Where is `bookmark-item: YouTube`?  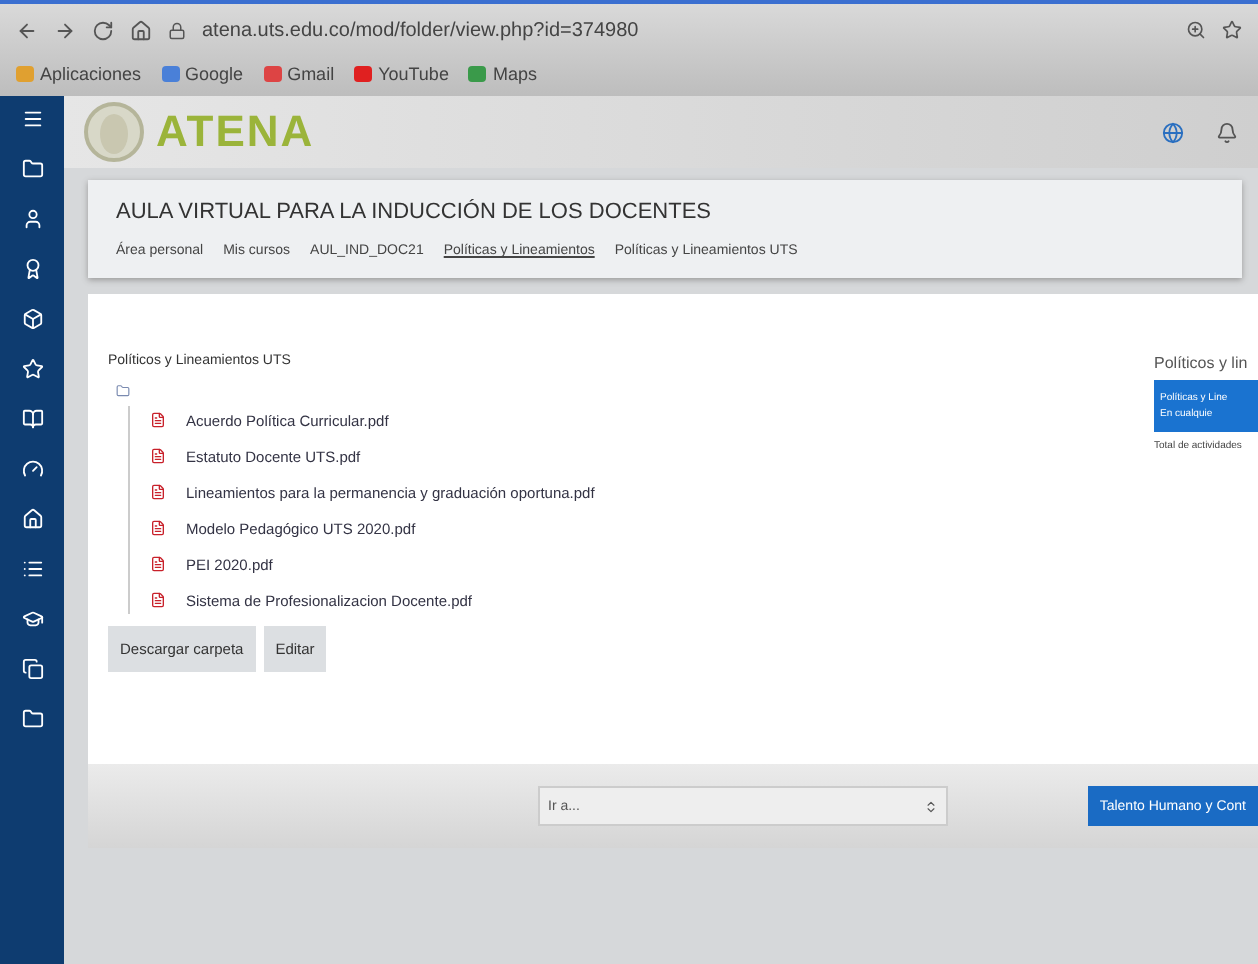 bookmark-item: YouTube is located at coordinates (401, 74).